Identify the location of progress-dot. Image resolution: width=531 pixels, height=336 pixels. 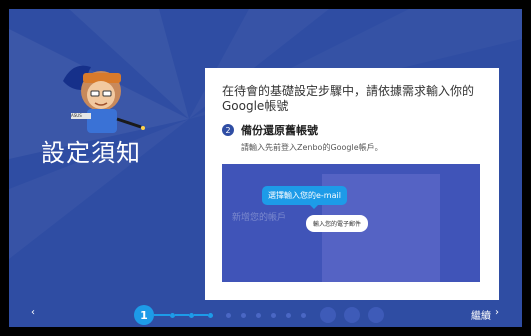
(210, 315).